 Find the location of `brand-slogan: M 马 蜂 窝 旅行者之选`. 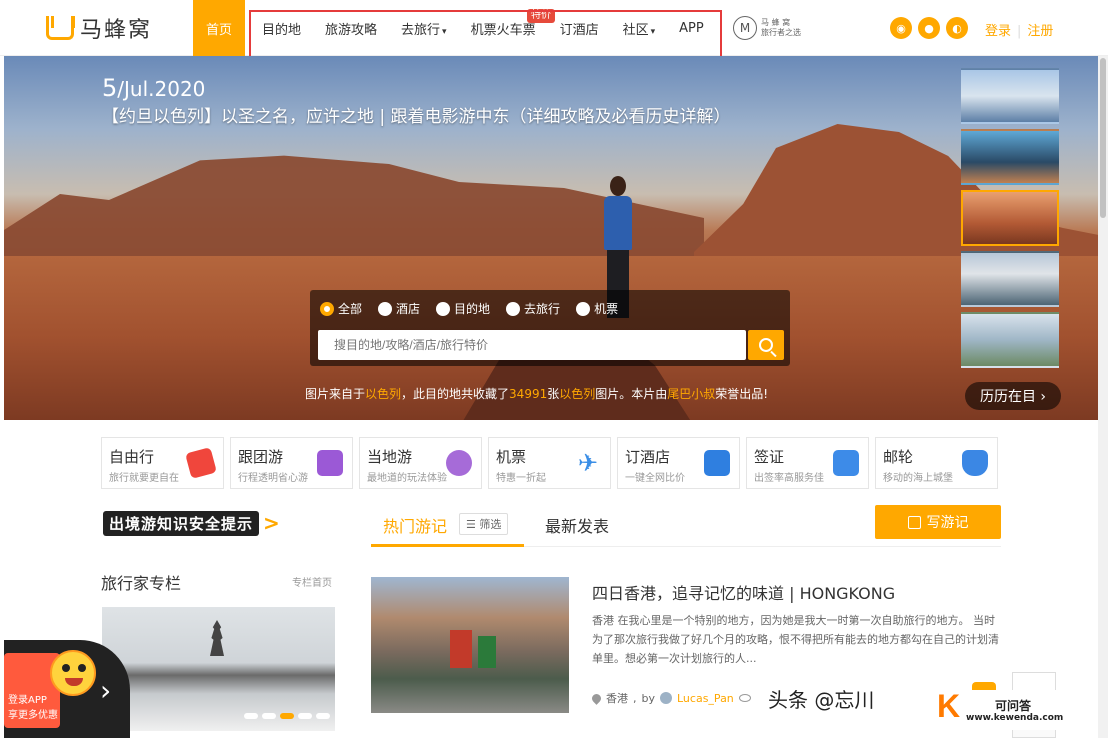

brand-slogan: M 马 蜂 窝 旅行者之选 is located at coordinates (767, 28).